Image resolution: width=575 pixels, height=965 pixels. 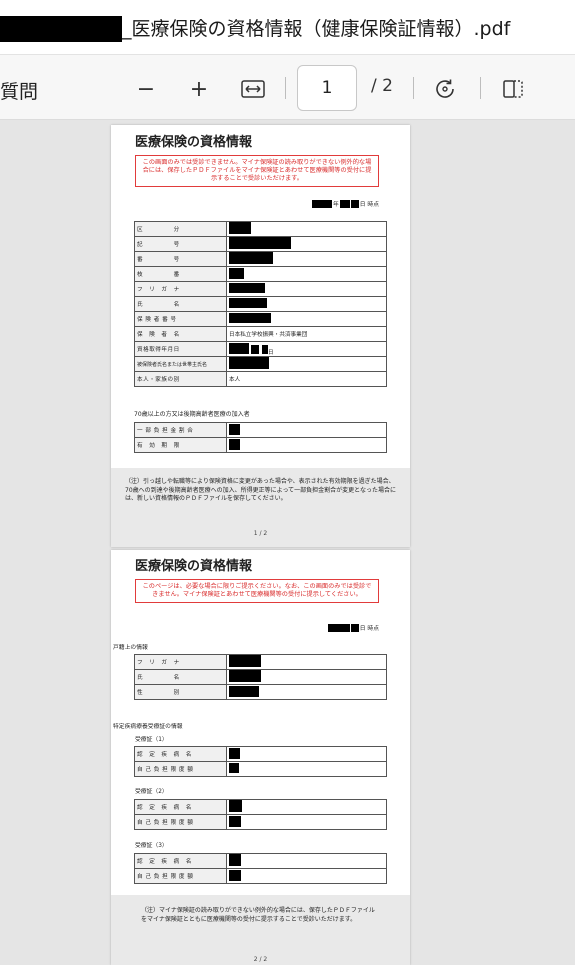 What do you see at coordinates (180, 274) in the screenshot?
I see `row-label: 枝 番` at bounding box center [180, 274].